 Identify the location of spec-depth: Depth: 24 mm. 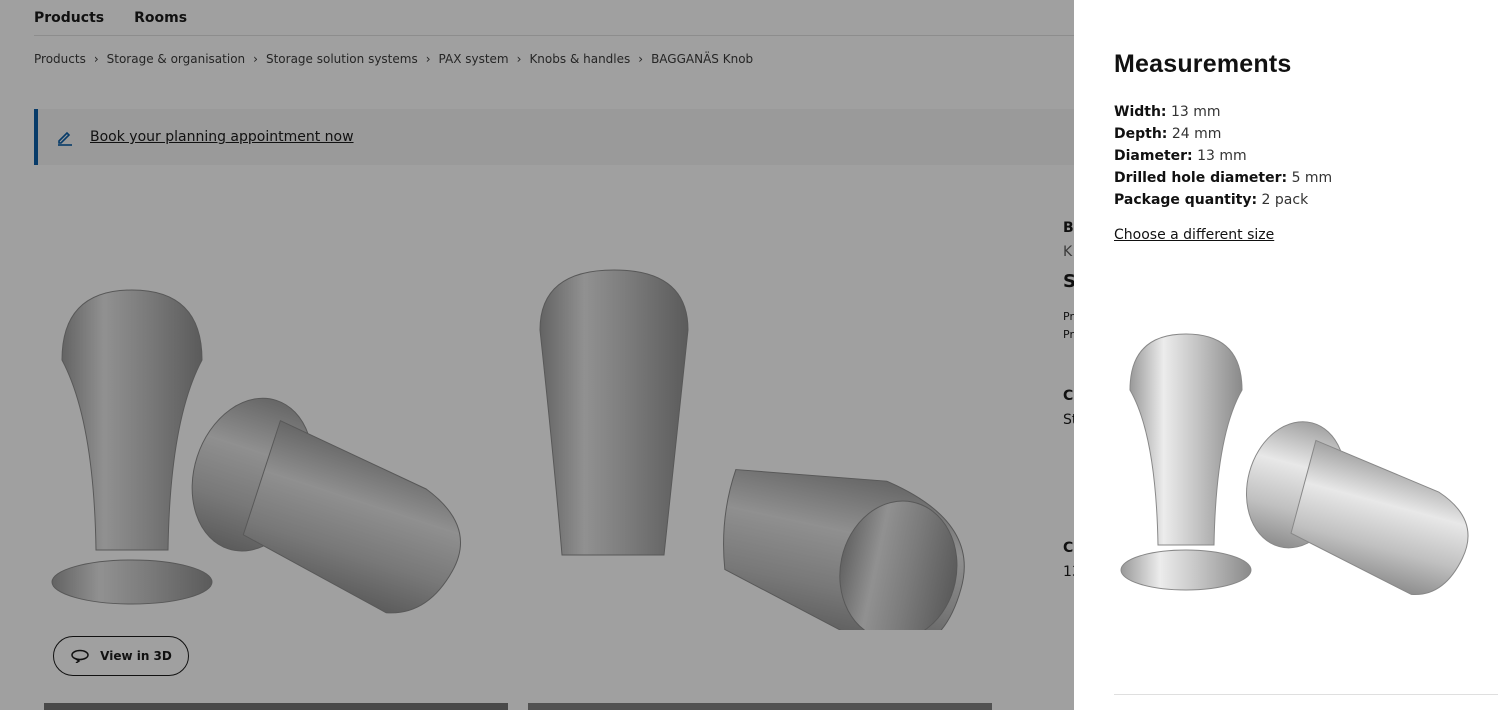
(1223, 134).